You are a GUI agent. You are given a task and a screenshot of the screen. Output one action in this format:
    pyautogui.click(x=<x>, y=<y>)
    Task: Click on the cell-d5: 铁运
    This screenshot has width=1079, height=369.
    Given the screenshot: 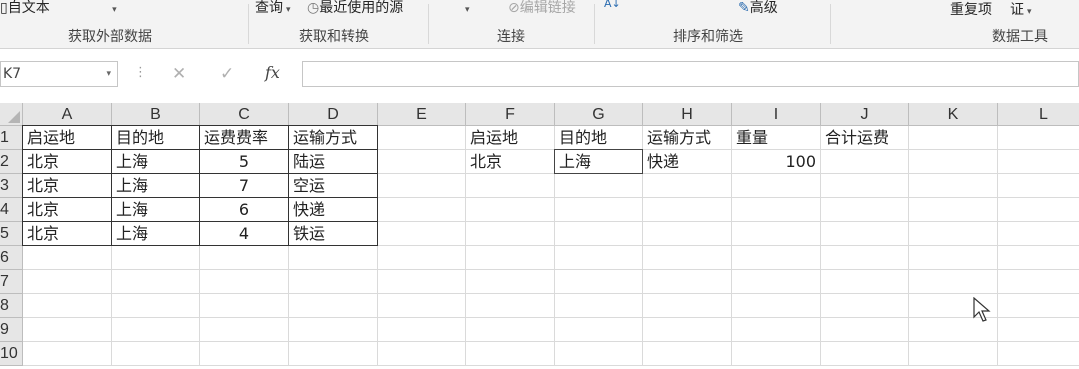 What is the action you would take?
    pyautogui.click(x=333, y=234)
    